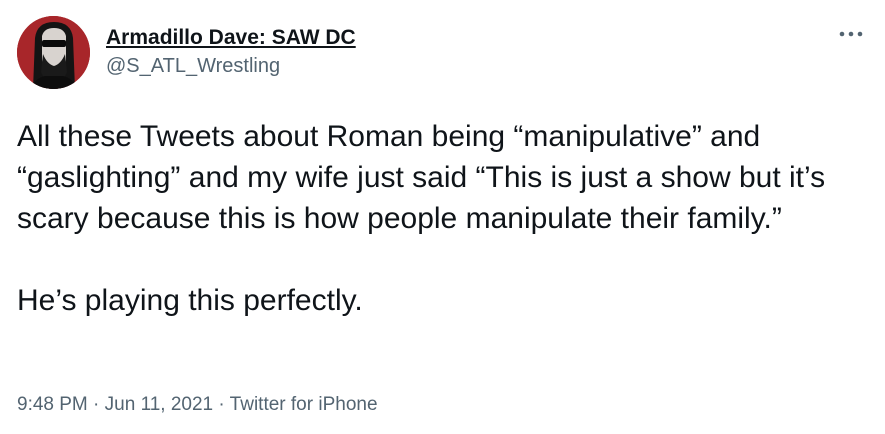 The image size is (885, 434). Describe the element at coordinates (159, 404) in the screenshot. I see `tweet-date: Jun 11, 2021` at that location.